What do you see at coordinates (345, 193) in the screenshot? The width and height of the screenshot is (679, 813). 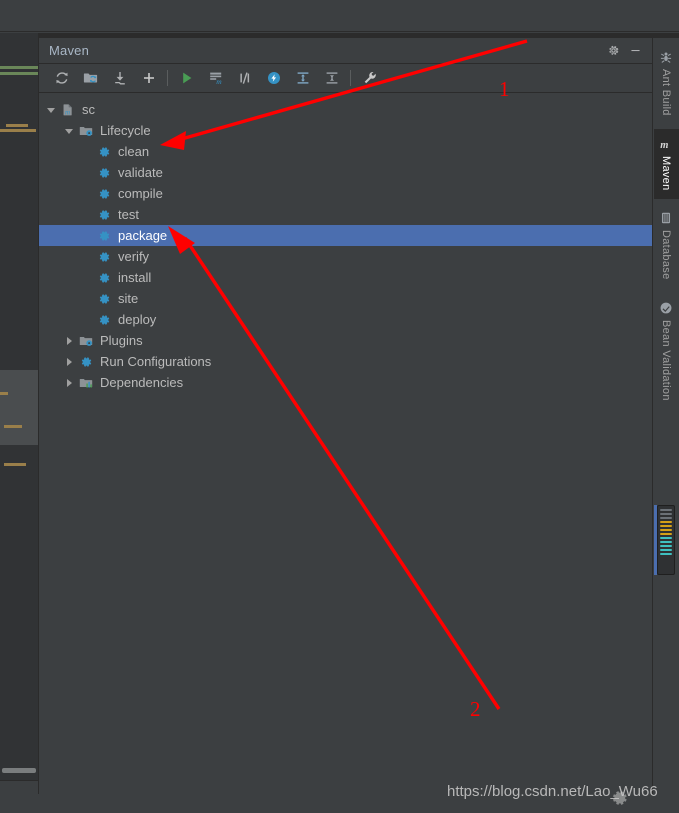 I see `tree-node-compile: compile` at bounding box center [345, 193].